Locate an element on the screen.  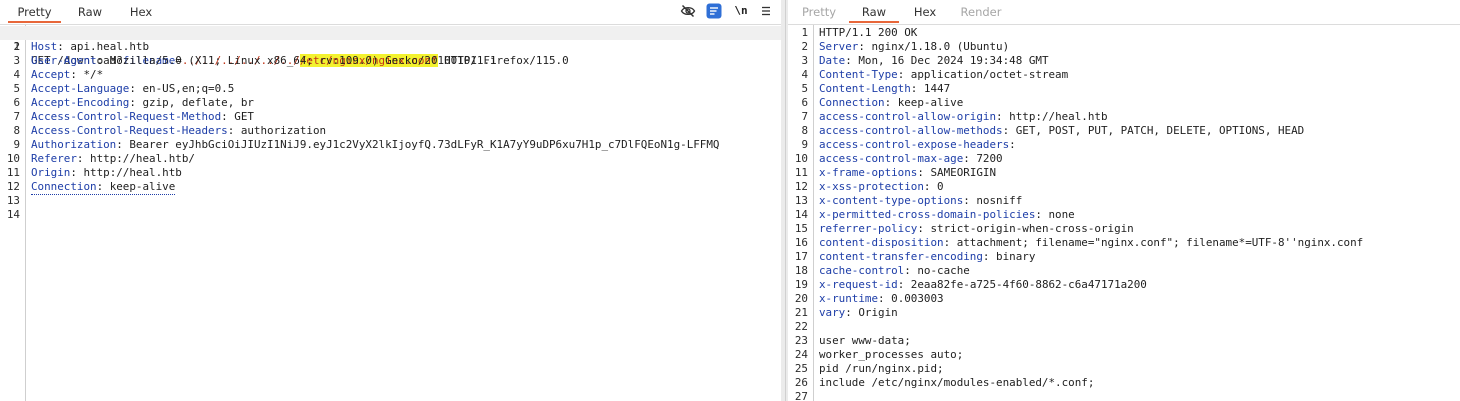
header-name: User-Agent is located at coordinates (64, 60).